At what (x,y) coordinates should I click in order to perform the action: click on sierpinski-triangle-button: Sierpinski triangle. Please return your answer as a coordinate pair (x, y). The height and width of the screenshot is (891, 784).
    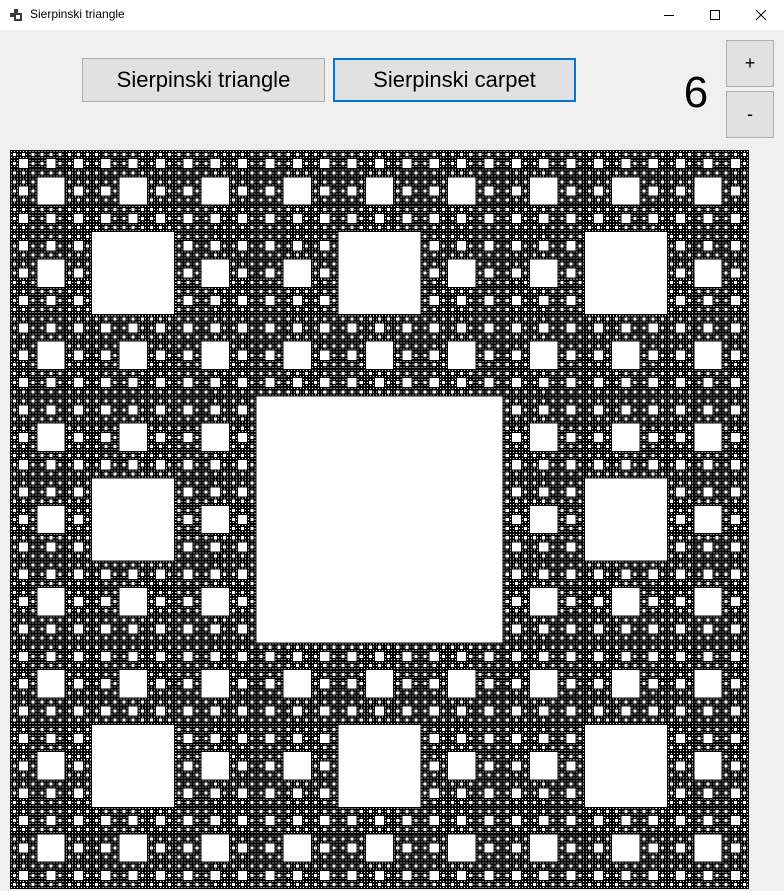
    Looking at the image, I should click on (203, 80).